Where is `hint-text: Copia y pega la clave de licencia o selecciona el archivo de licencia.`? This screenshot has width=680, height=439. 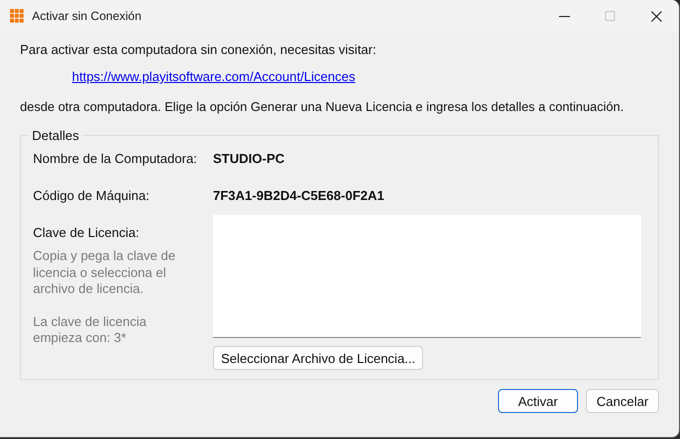 hint-text: Copia y pega la clave de licencia o selecciona el archivo de licencia. is located at coordinates (104, 273).